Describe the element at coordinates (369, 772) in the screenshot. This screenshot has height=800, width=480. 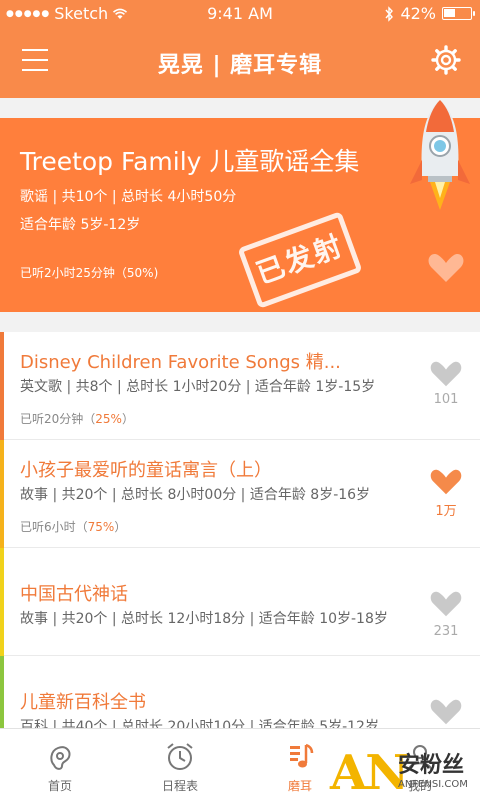
I see `watermark-logo: AN` at that location.